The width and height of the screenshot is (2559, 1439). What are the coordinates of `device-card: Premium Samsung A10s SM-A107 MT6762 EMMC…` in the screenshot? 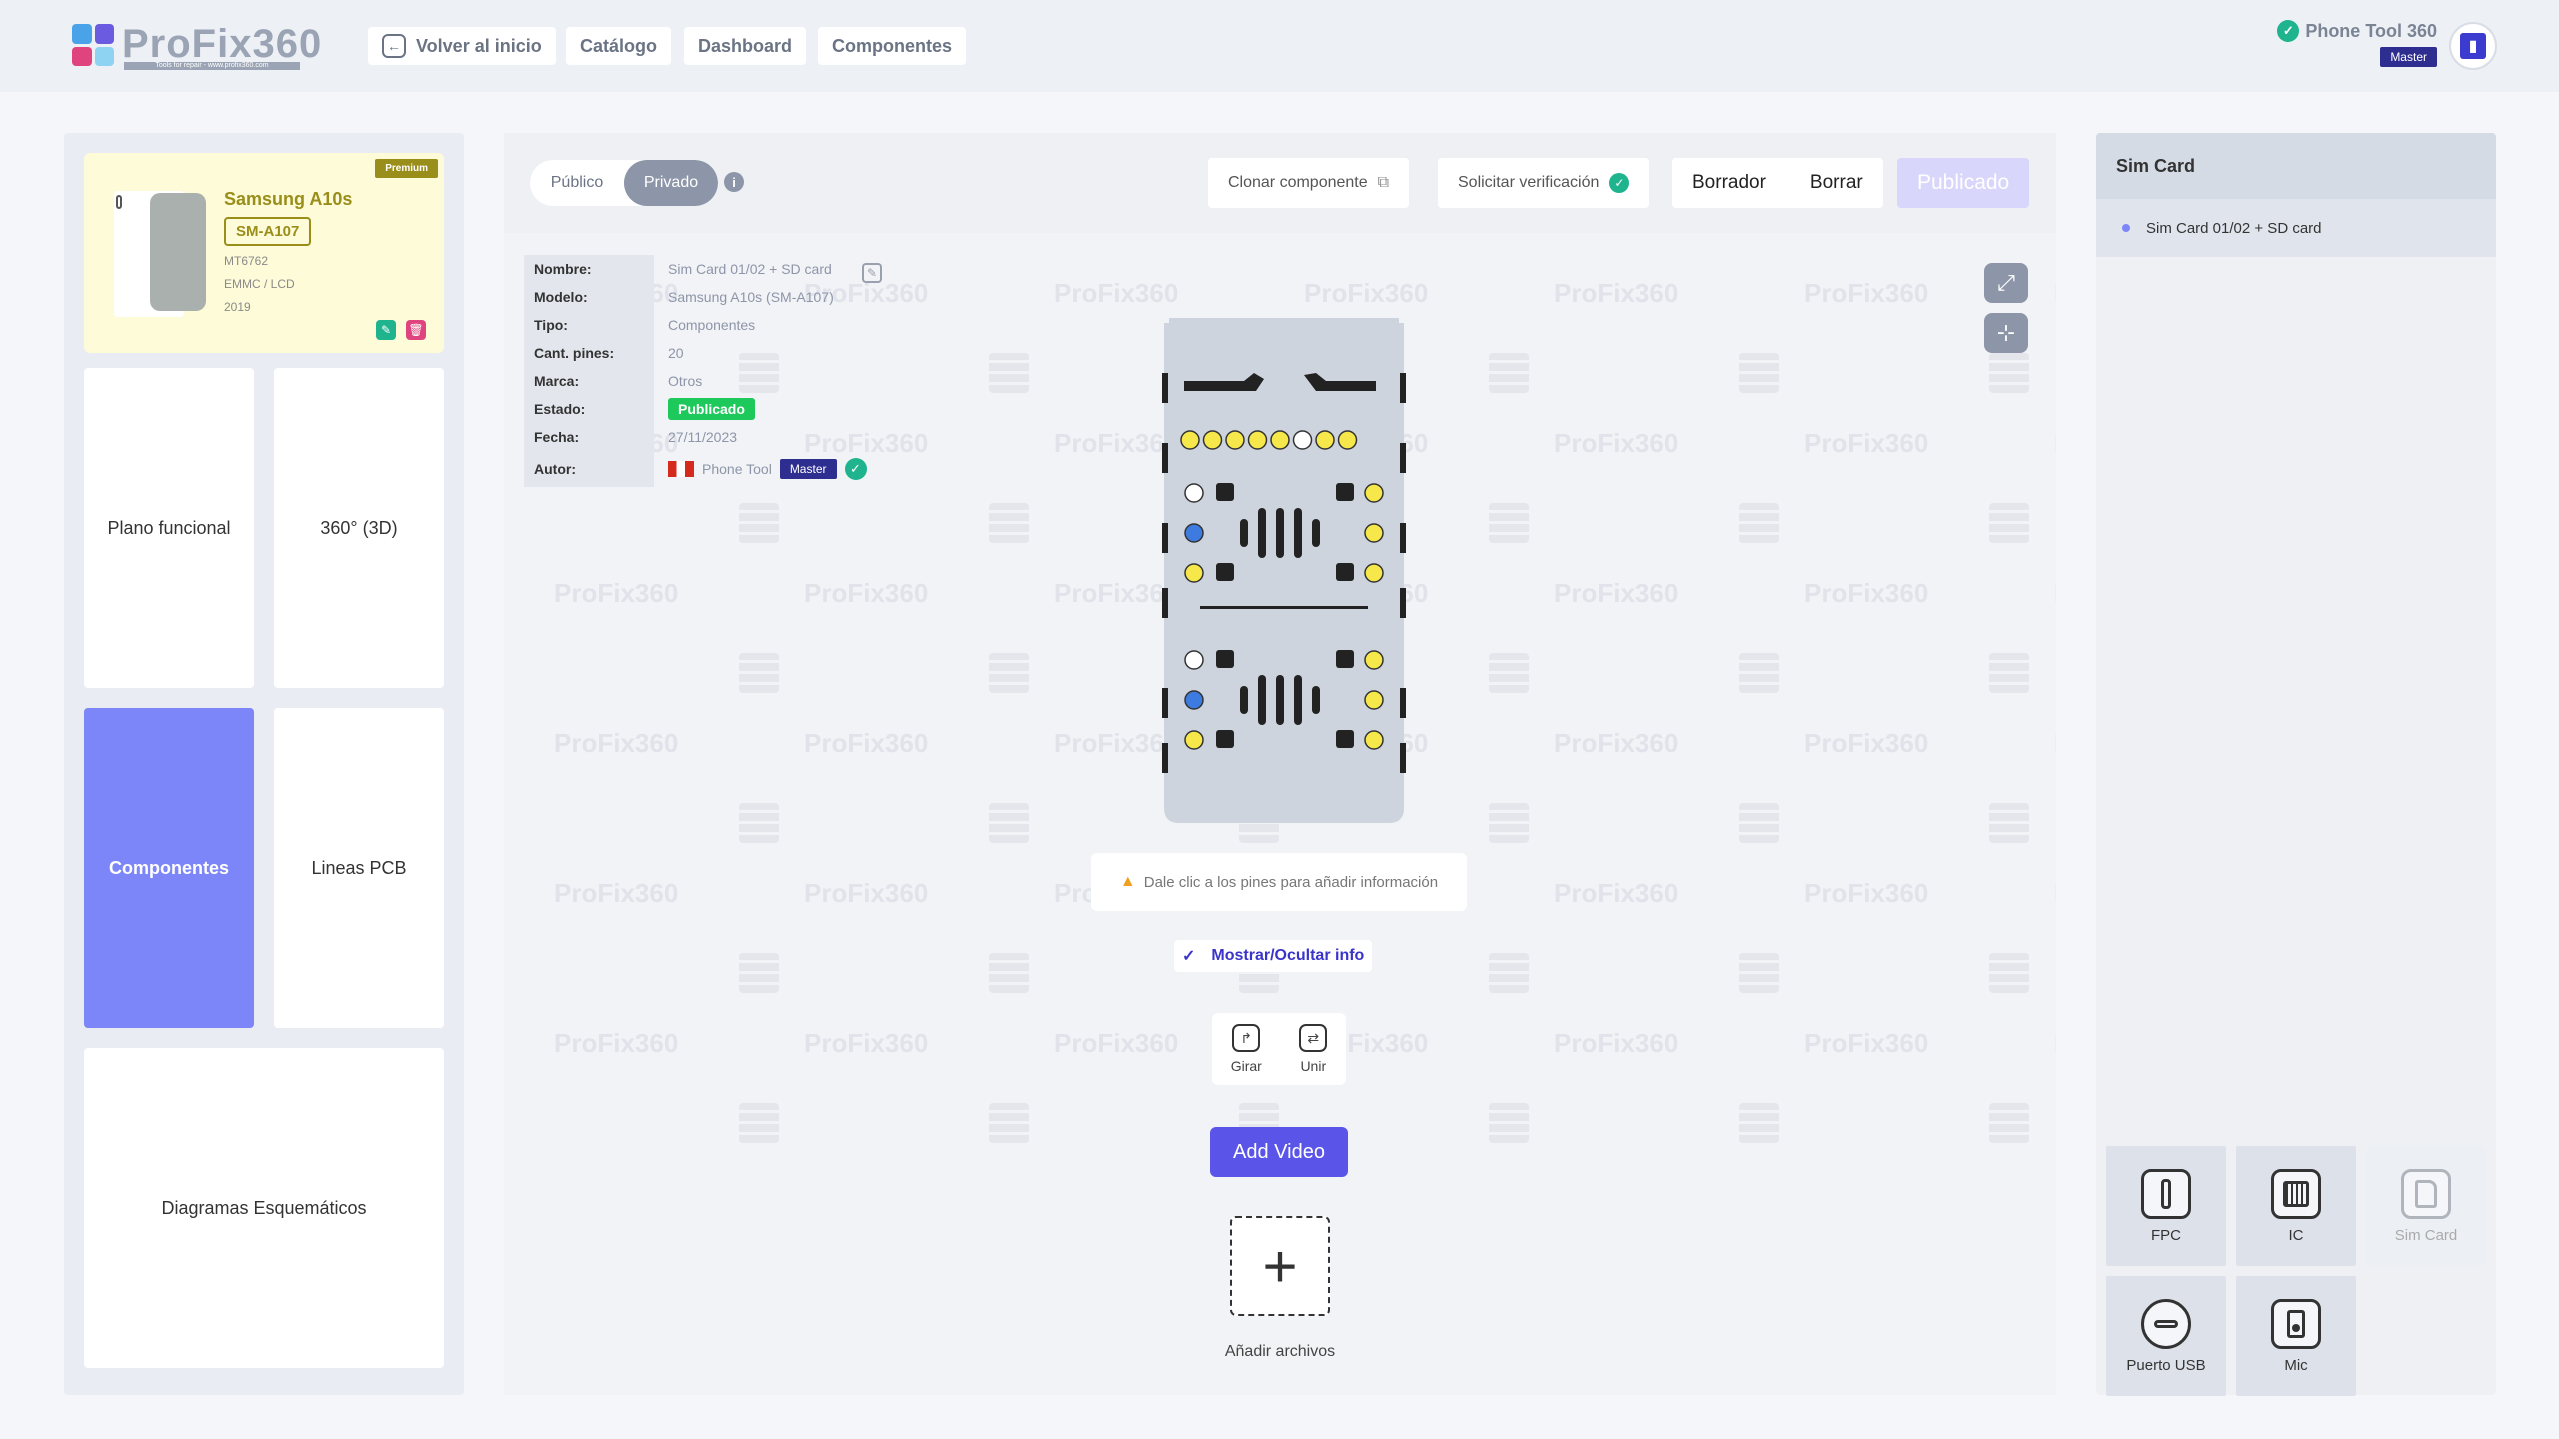 It's located at (264, 253).